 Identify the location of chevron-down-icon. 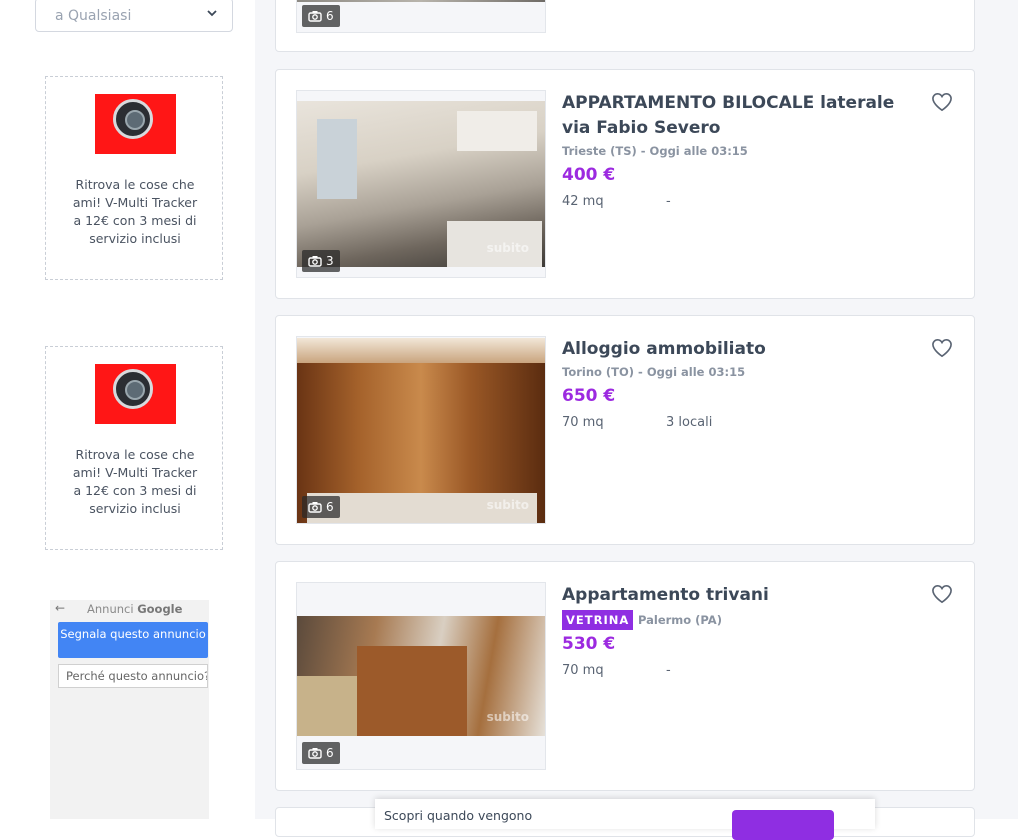
(212, 13).